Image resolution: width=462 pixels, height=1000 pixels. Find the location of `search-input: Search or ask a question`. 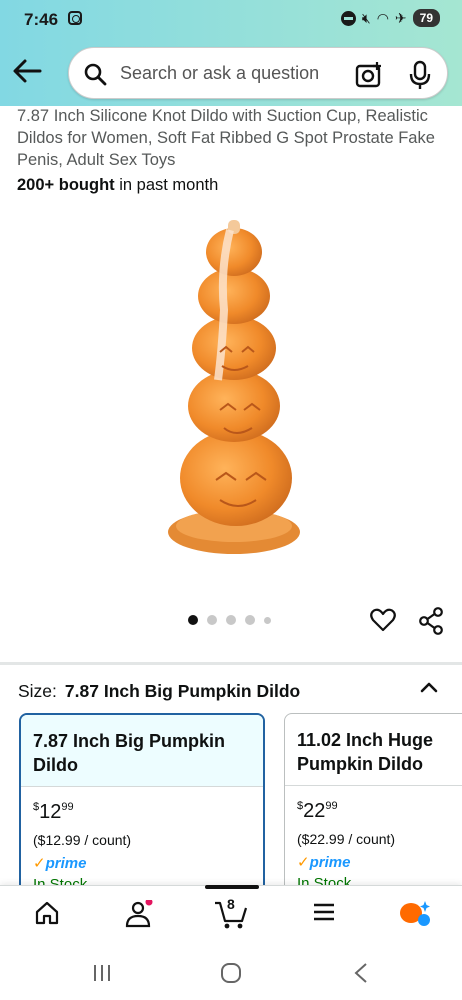

search-input: Search or ask a question is located at coordinates (219, 73).